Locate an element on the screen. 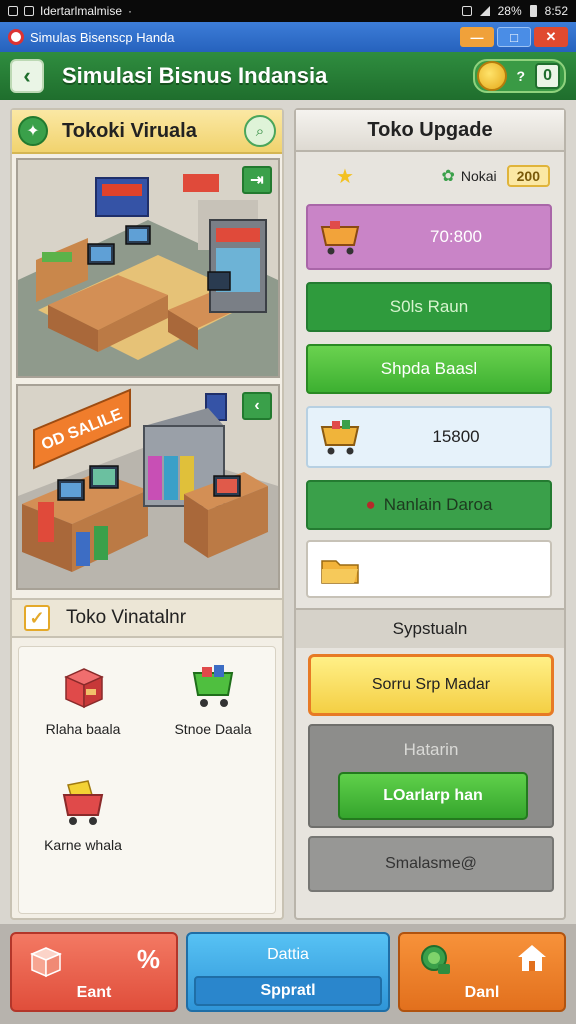  virtual-store-header: ✦ Tokoki Viruala ⌕ is located at coordinates (147, 132).